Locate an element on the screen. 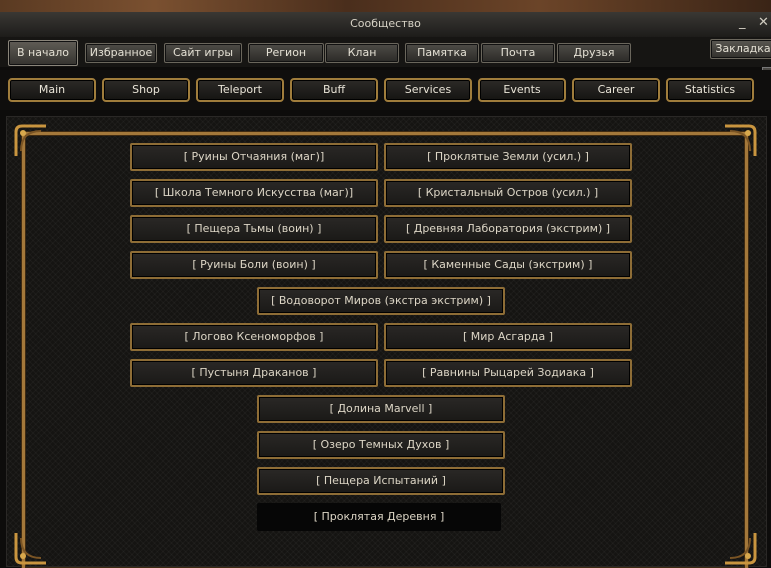  ornament-bottom-left-icon is located at coordinates (30, 549).